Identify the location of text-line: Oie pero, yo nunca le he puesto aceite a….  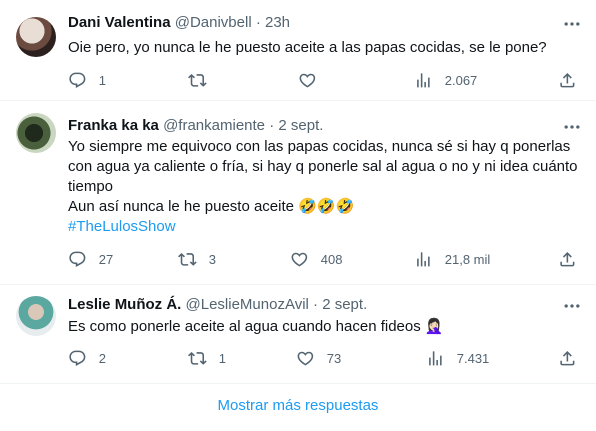
(307, 47).